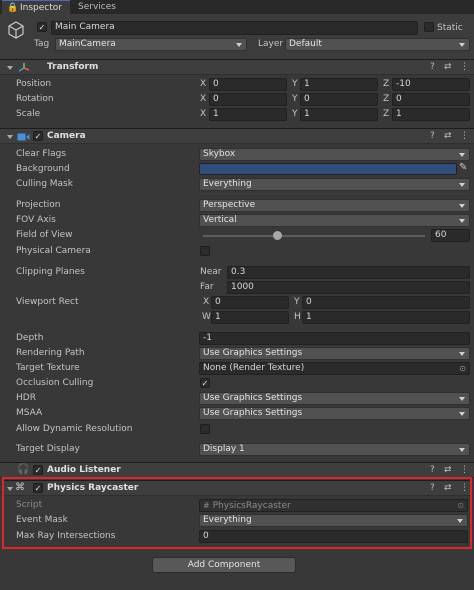  Describe the element at coordinates (97, 7) in the screenshot. I see `tab-services: Services` at that location.